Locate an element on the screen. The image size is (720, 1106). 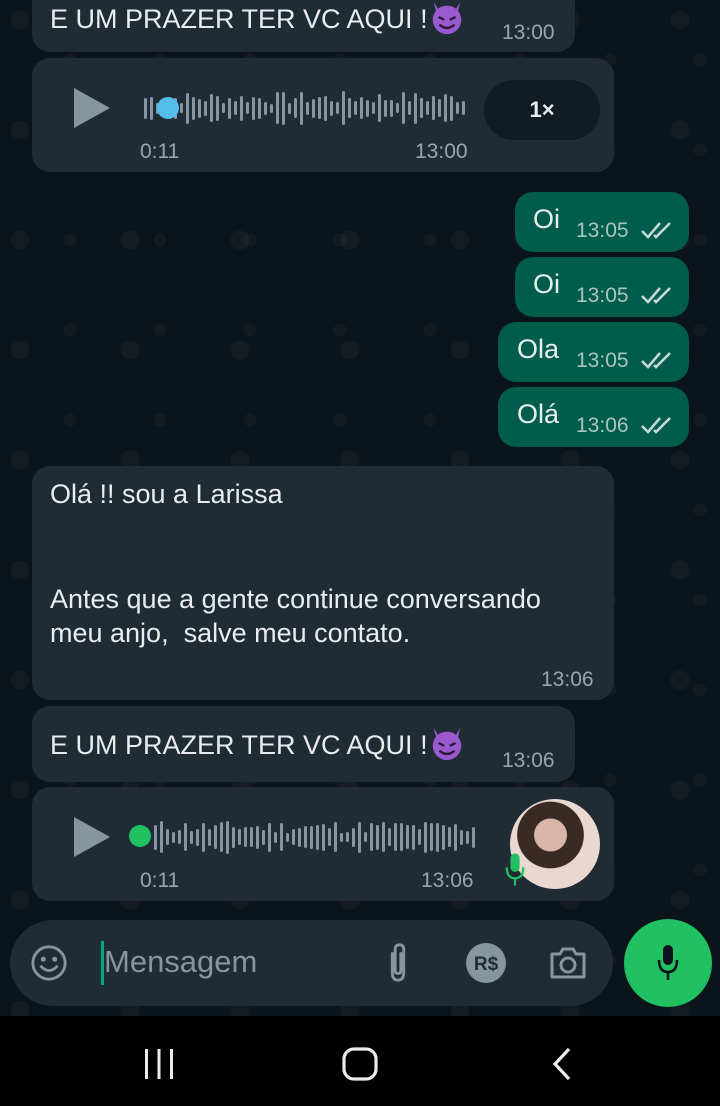
message-text-line: Antes que a gente continue conversando is located at coordinates (295, 599).